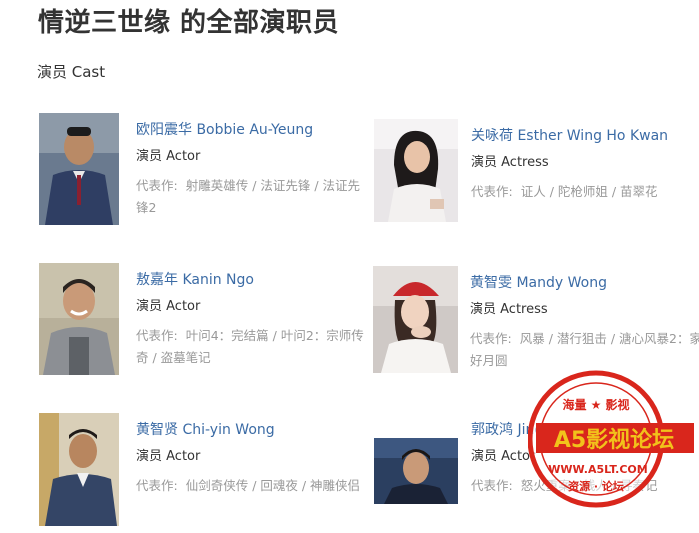  Describe the element at coordinates (595, 404) in the screenshot. I see `svg-text: 海量 ★ 影视` at that location.